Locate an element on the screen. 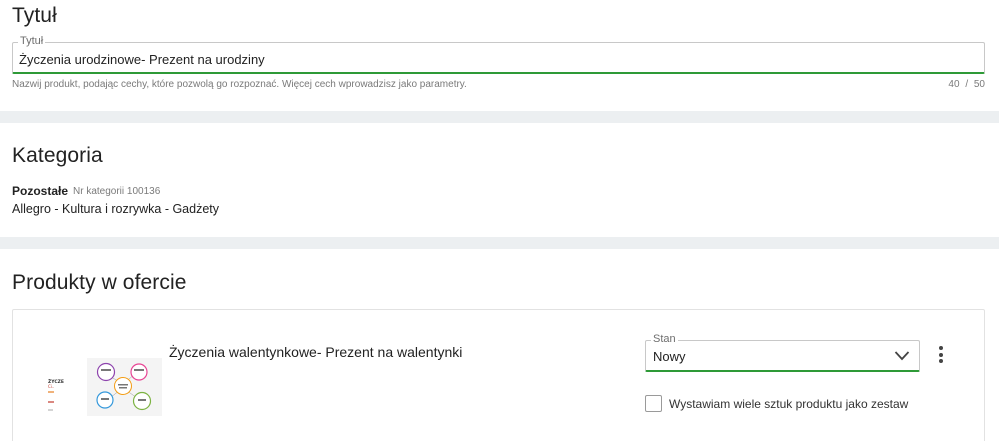 The height and width of the screenshot is (441, 999). chevron-down-icon is located at coordinates (902, 356).